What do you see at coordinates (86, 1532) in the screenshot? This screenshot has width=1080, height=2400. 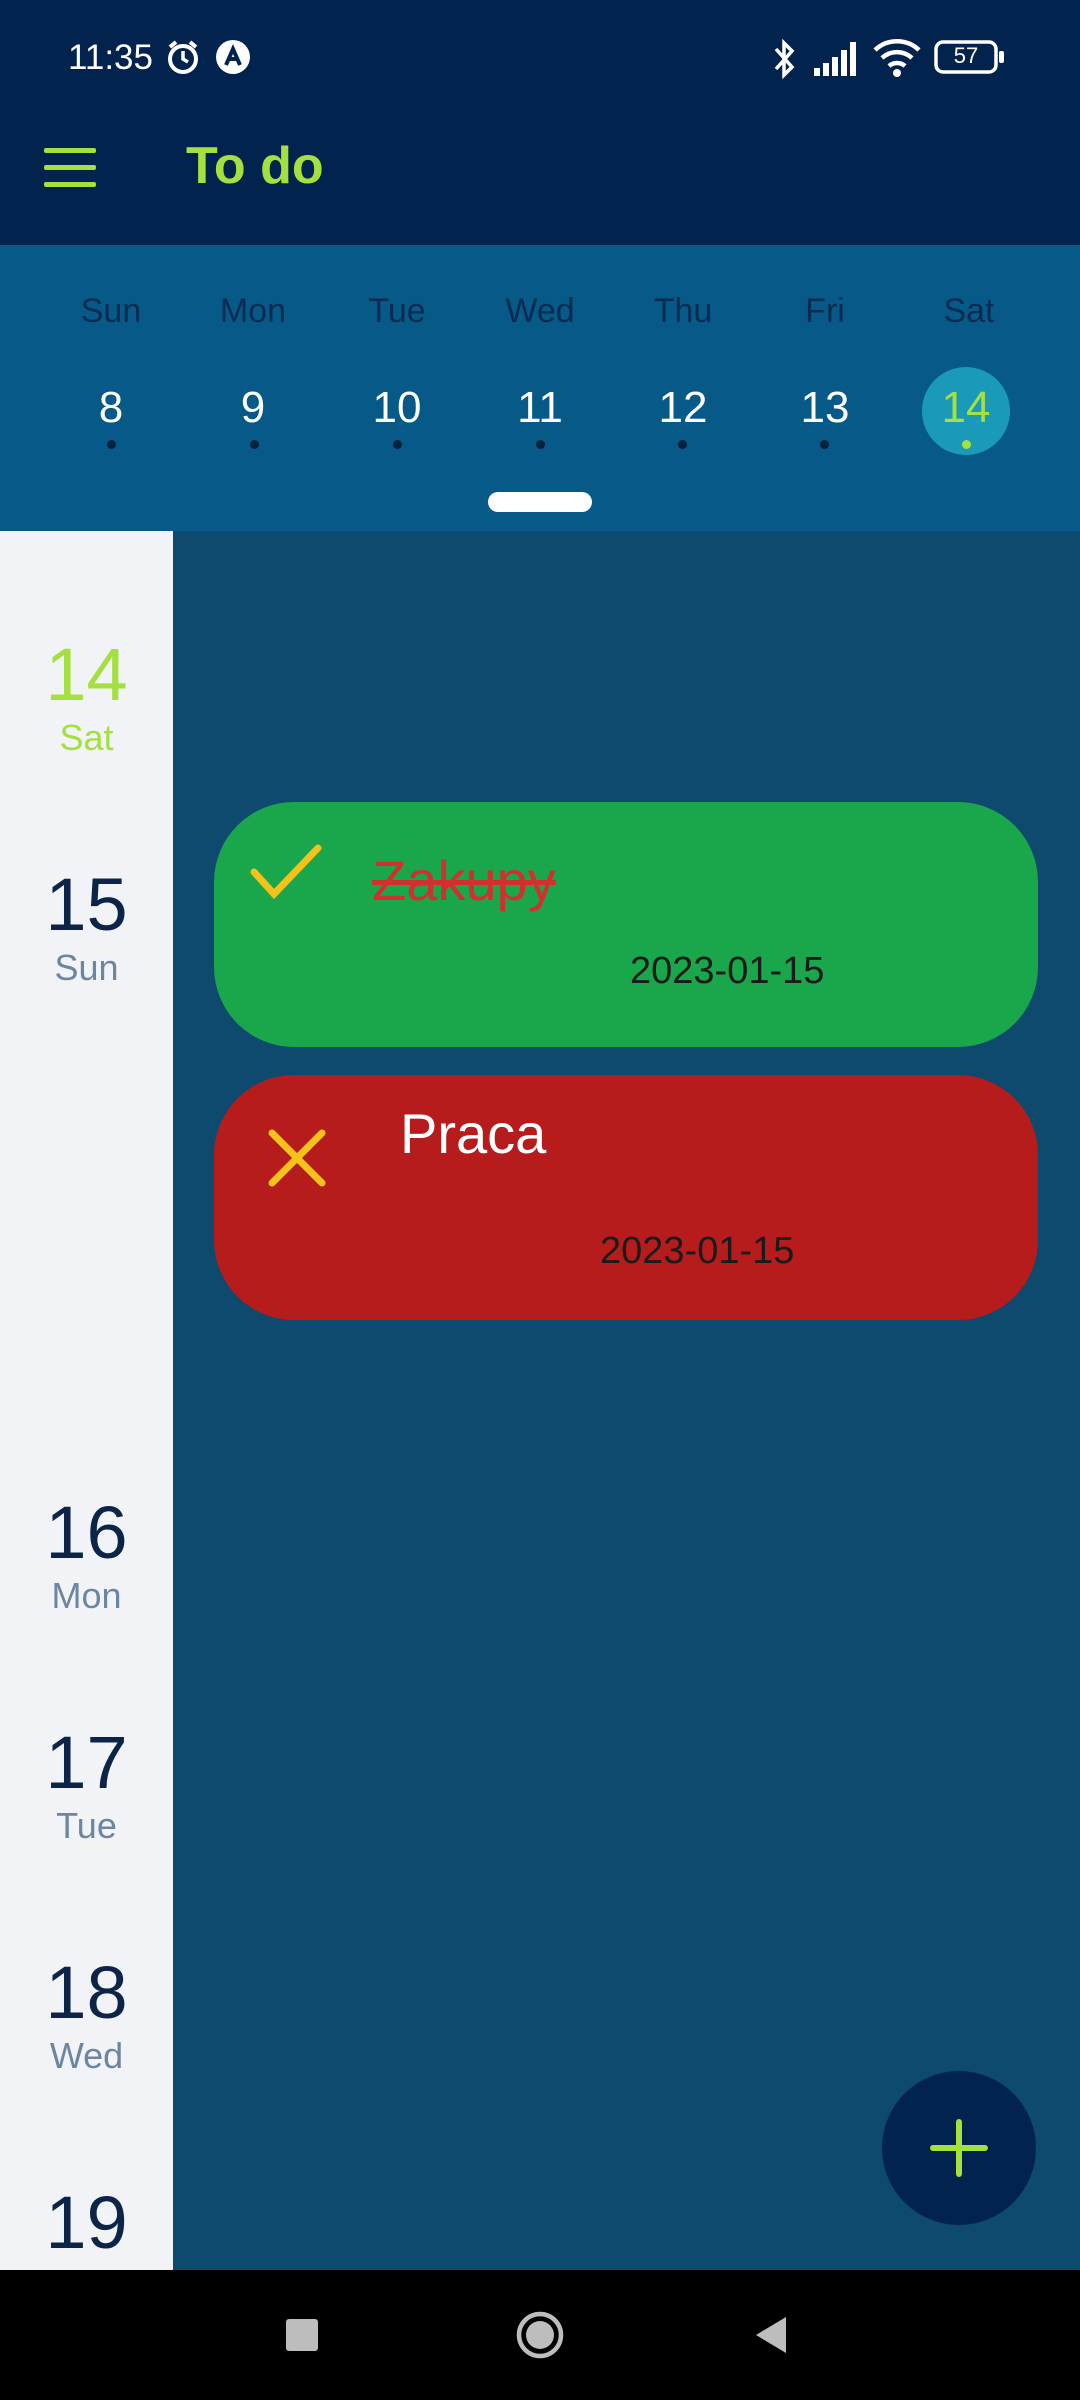 I see `rail-day-number: 16` at bounding box center [86, 1532].